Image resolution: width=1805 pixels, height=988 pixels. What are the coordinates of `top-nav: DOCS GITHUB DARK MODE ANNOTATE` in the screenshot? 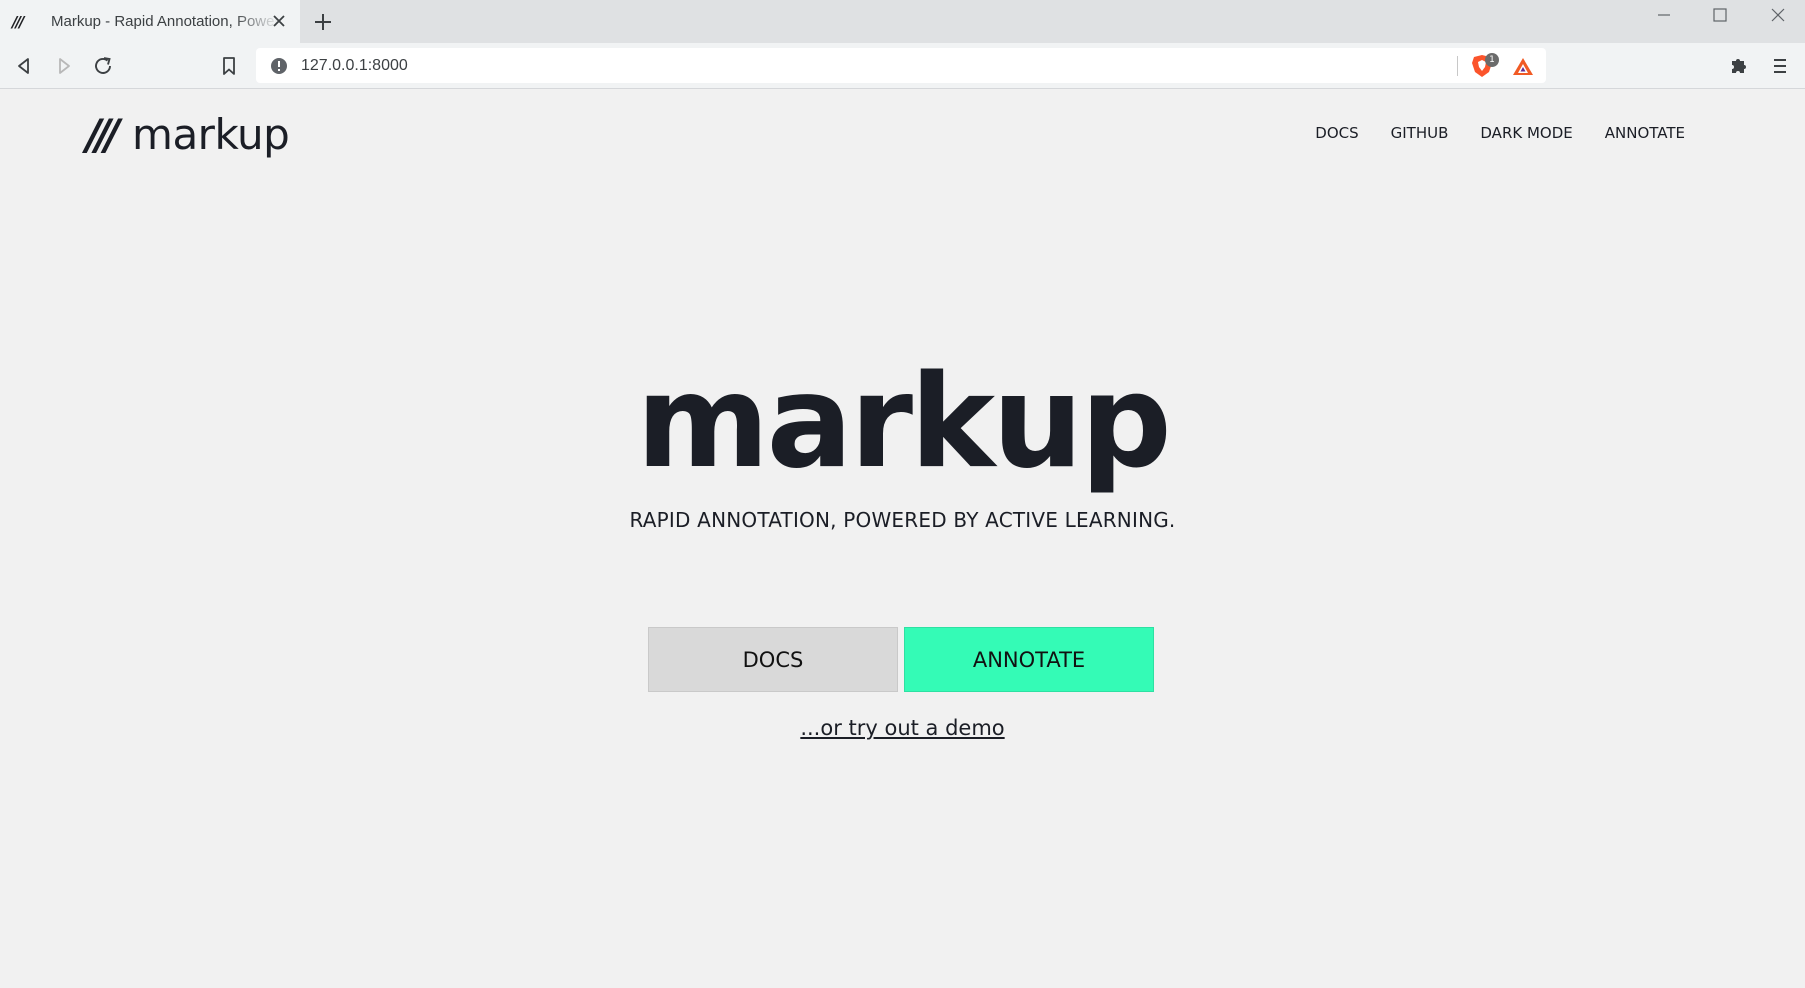 It's located at (1500, 133).